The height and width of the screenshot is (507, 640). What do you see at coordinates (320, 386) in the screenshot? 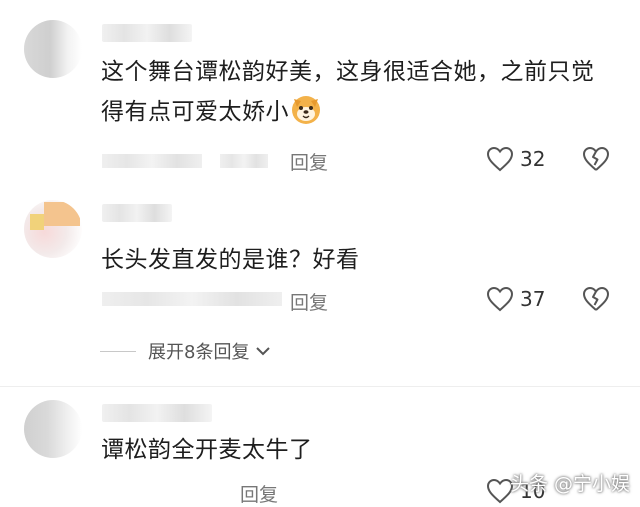
I see `section-divider` at bounding box center [320, 386].